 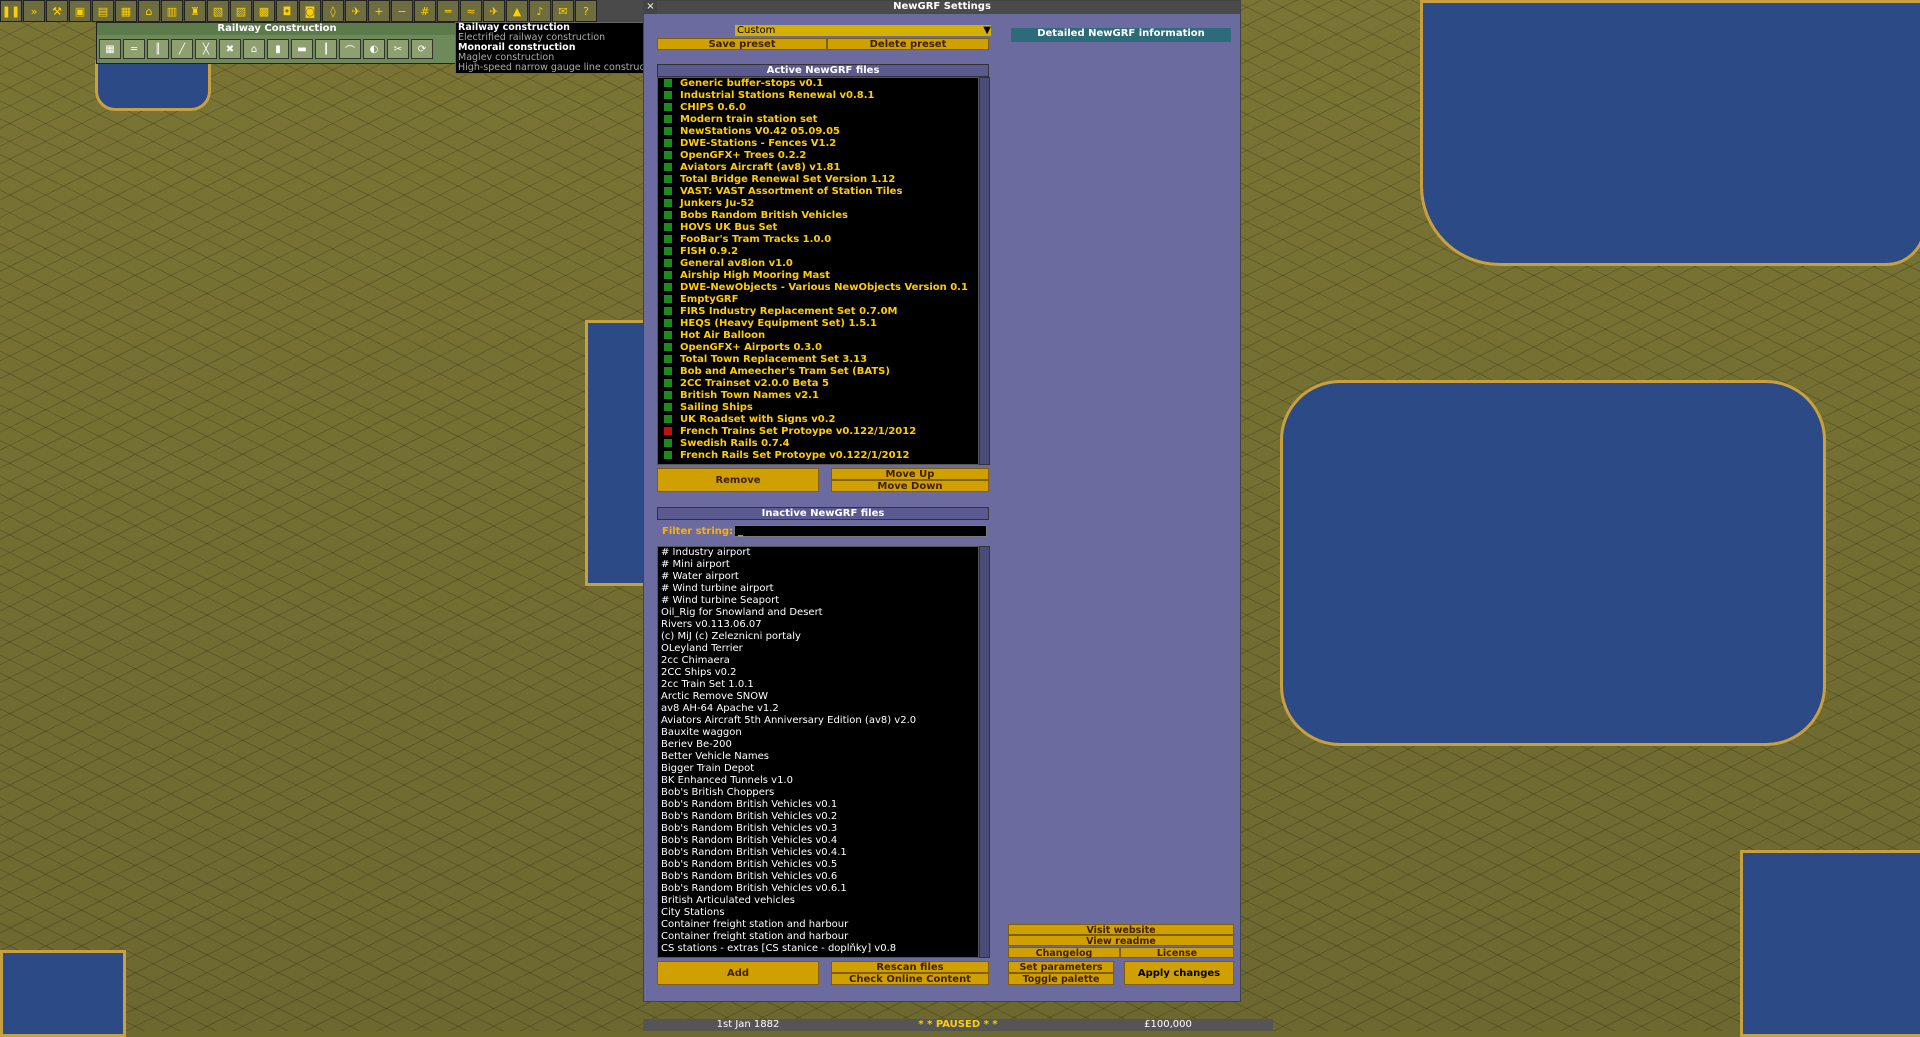 I want to click on inactive-file-item: Arctic Remove SNOW, so click(x=818, y=697).